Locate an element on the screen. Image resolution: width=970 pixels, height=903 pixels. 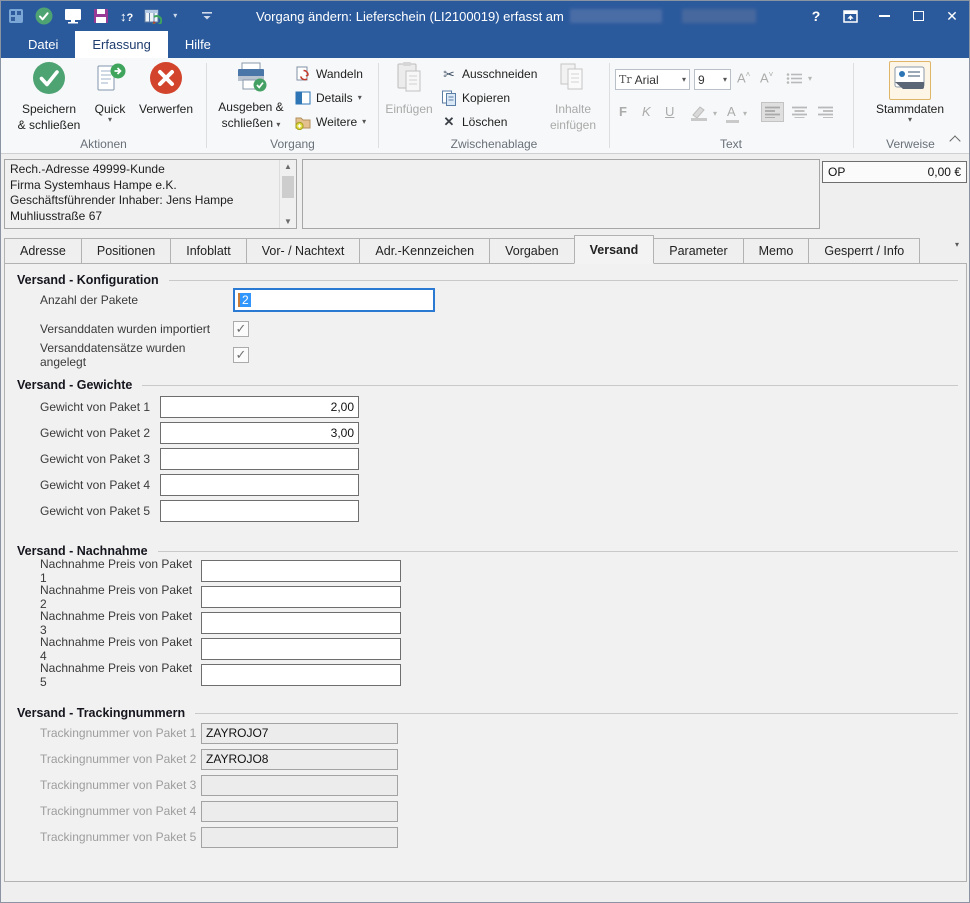
nachnahme-paket-2-input is located at coordinates (301, 597).